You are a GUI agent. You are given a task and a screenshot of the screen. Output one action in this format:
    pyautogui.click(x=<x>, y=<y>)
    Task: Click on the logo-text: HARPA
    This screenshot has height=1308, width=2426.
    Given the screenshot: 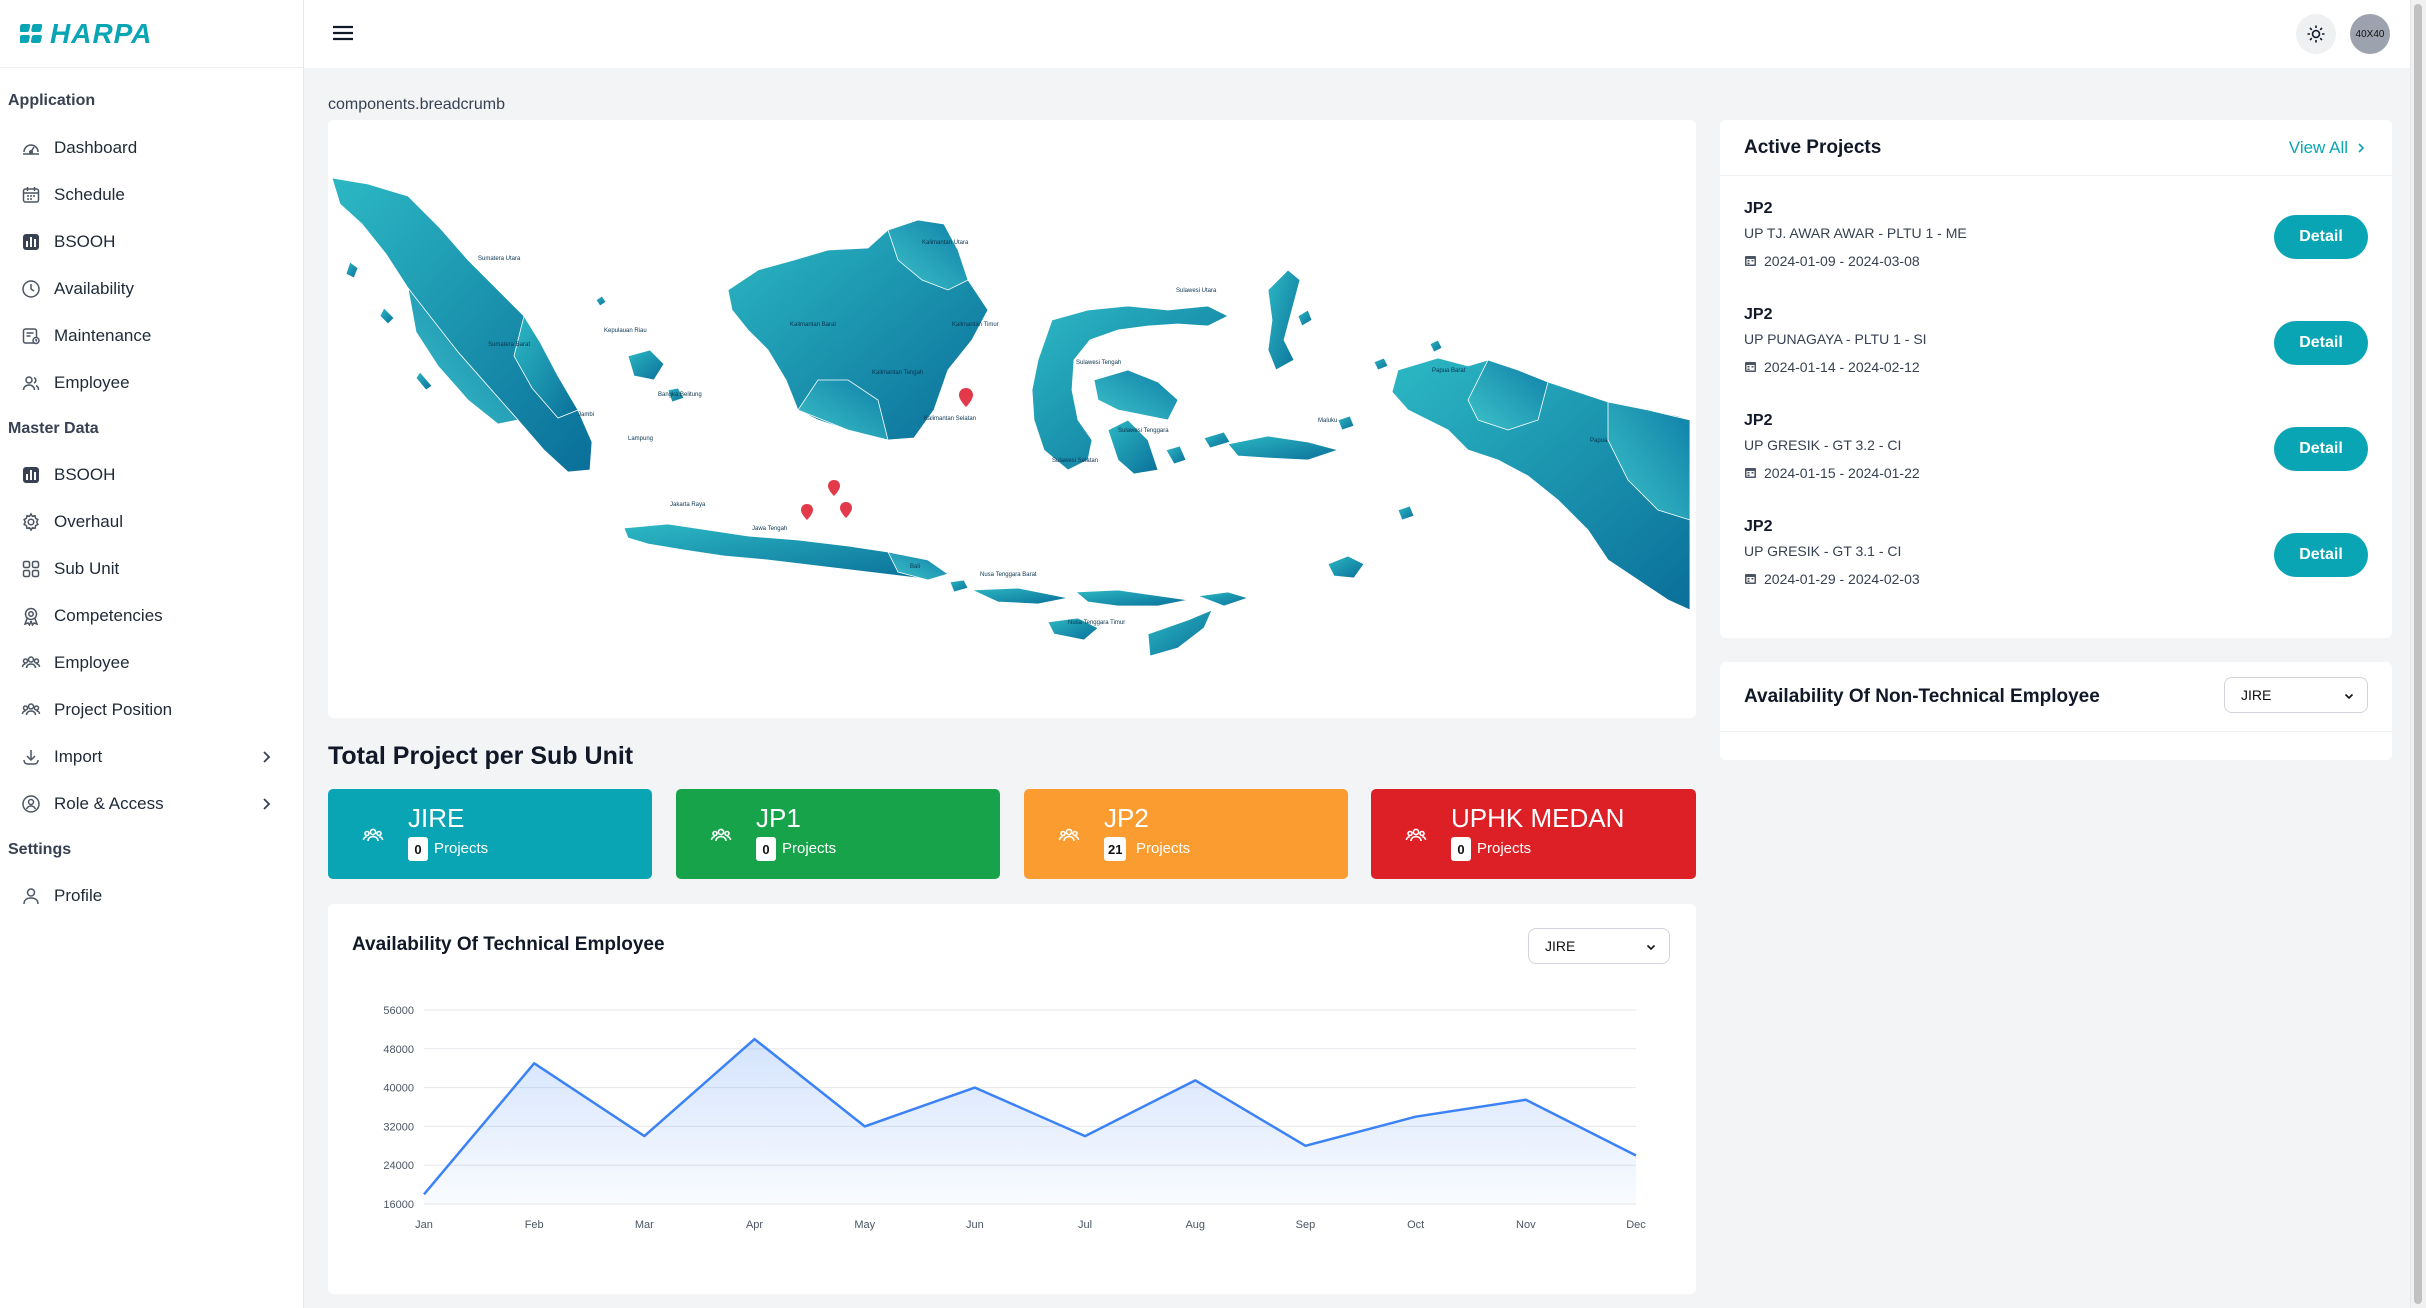 What is the action you would take?
    pyautogui.click(x=101, y=33)
    